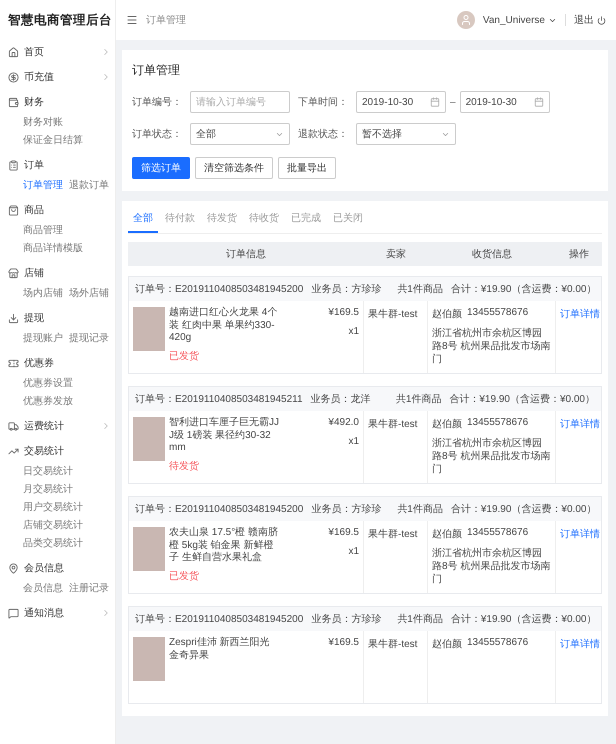 The height and width of the screenshot is (744, 616). Describe the element at coordinates (323, 134) in the screenshot. I see `field-label: 退款状态：` at that location.